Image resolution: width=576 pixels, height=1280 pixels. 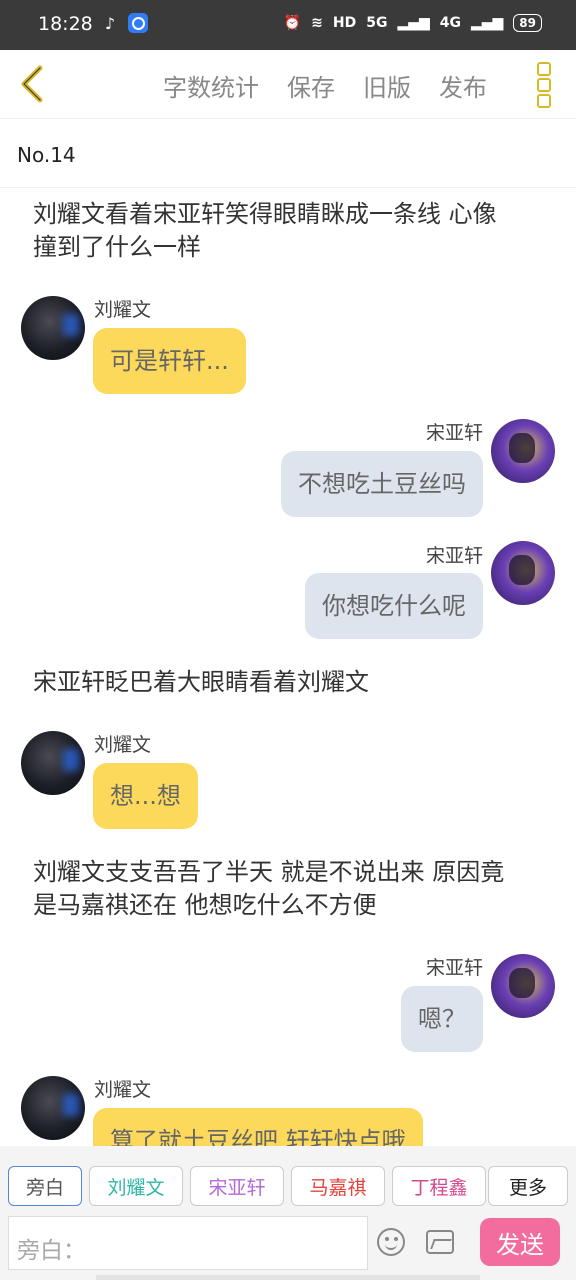 I want to click on chapter-header: No.14, so click(x=288, y=153).